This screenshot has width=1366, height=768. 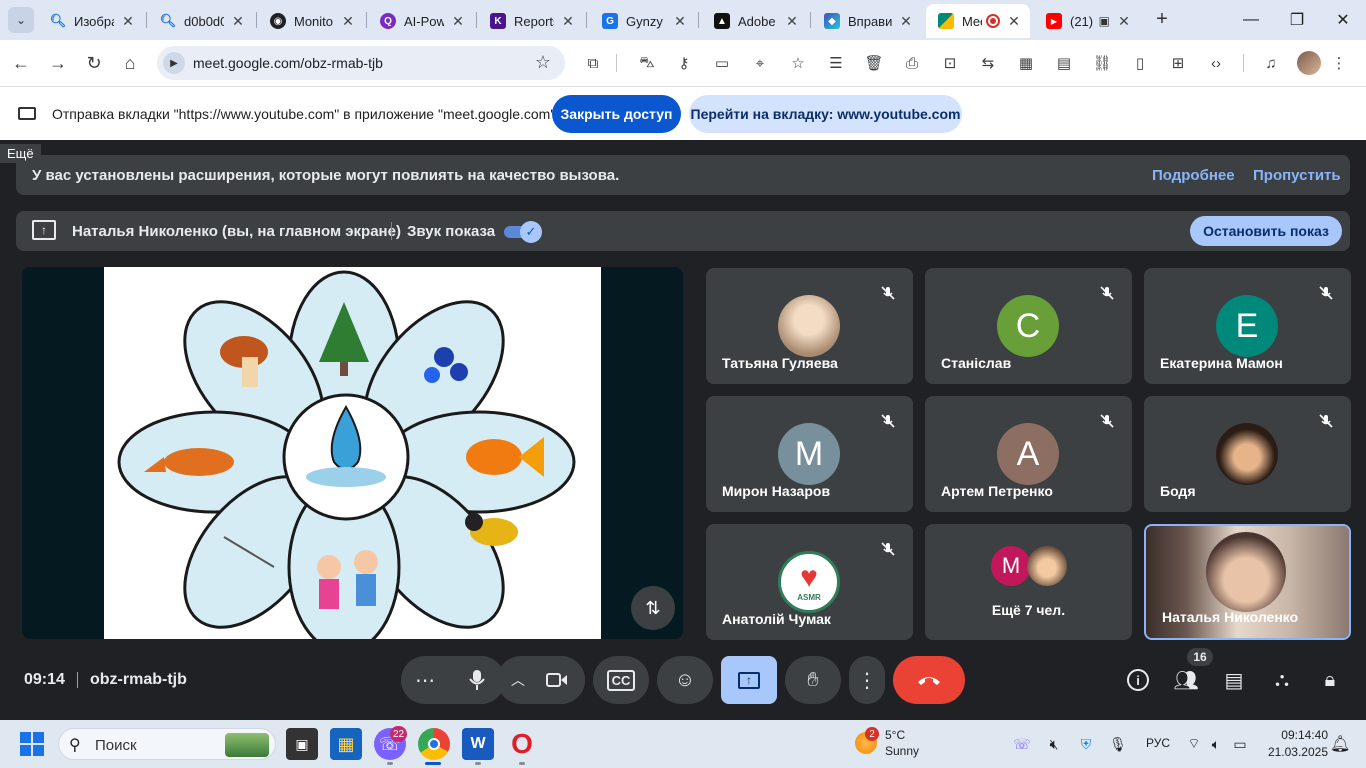 What do you see at coordinates (1240, 744) in the screenshot?
I see `battery-icon: ▭` at bounding box center [1240, 744].